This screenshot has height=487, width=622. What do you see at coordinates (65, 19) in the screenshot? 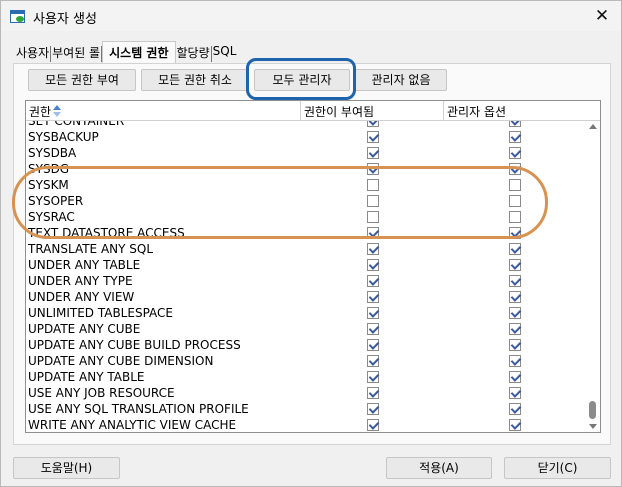
I see `window-title: 사용자 생성` at bounding box center [65, 19].